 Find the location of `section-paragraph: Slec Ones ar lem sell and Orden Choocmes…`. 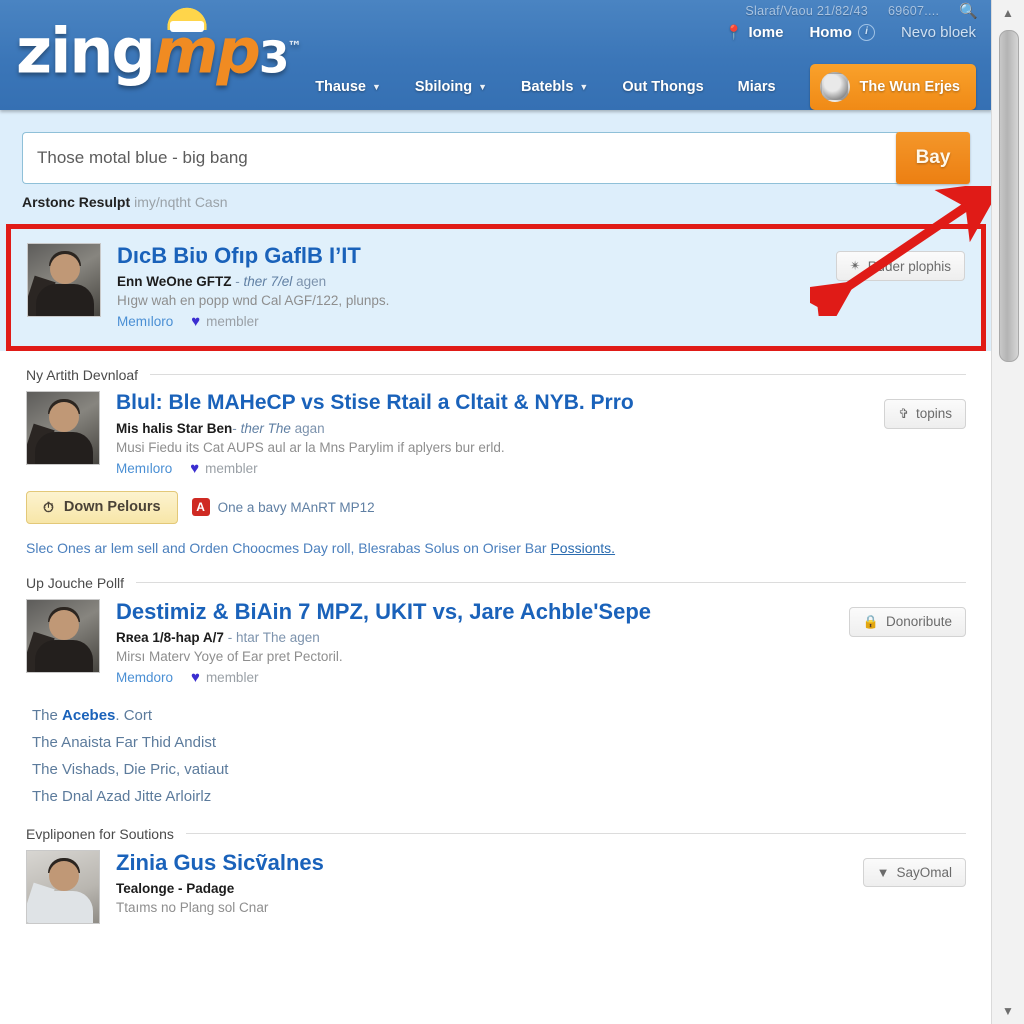

section-paragraph: Slec Ones ar lem sell and Orden Choocmes… is located at coordinates (496, 548).